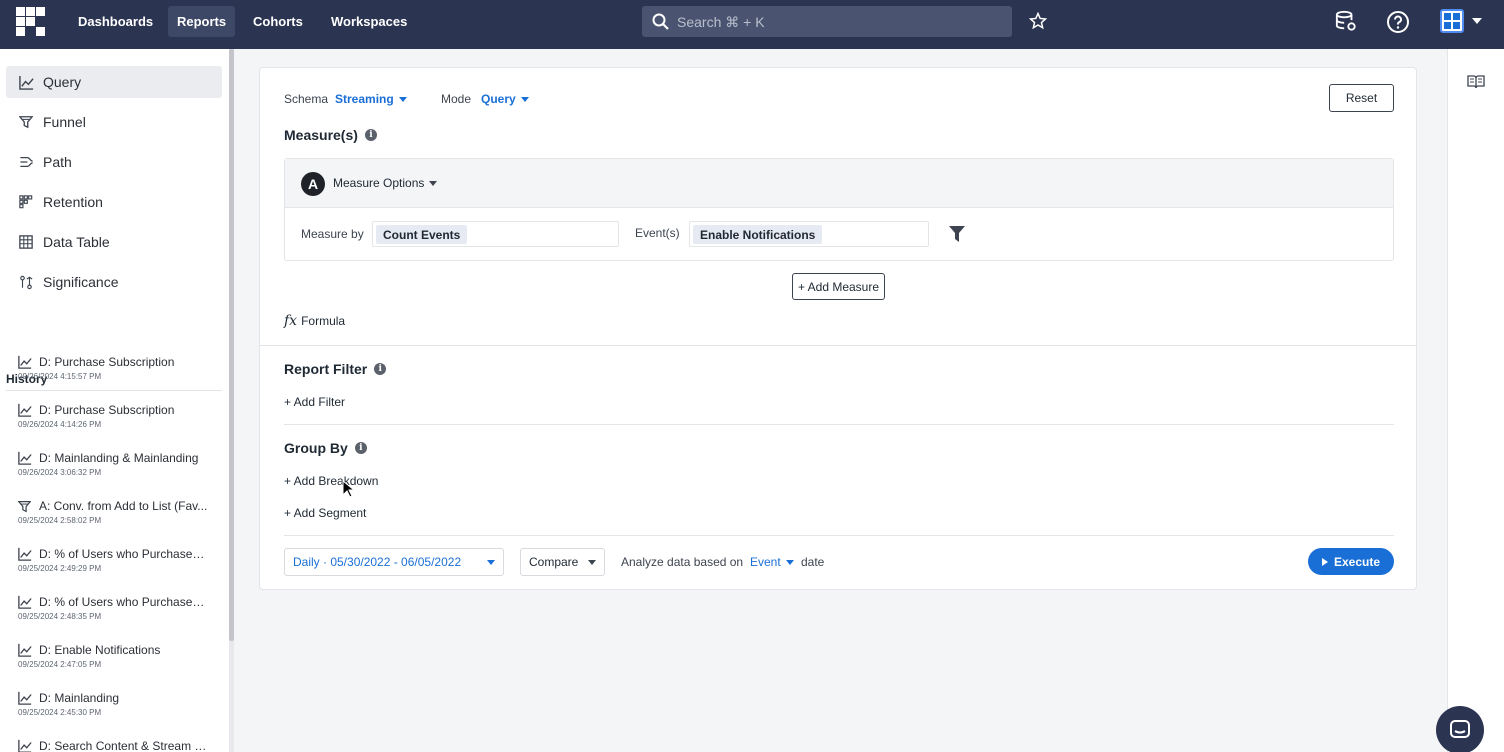  What do you see at coordinates (60, 616) in the screenshot?
I see `history-item-time: 09/25/2024 2:48:35 PM` at bounding box center [60, 616].